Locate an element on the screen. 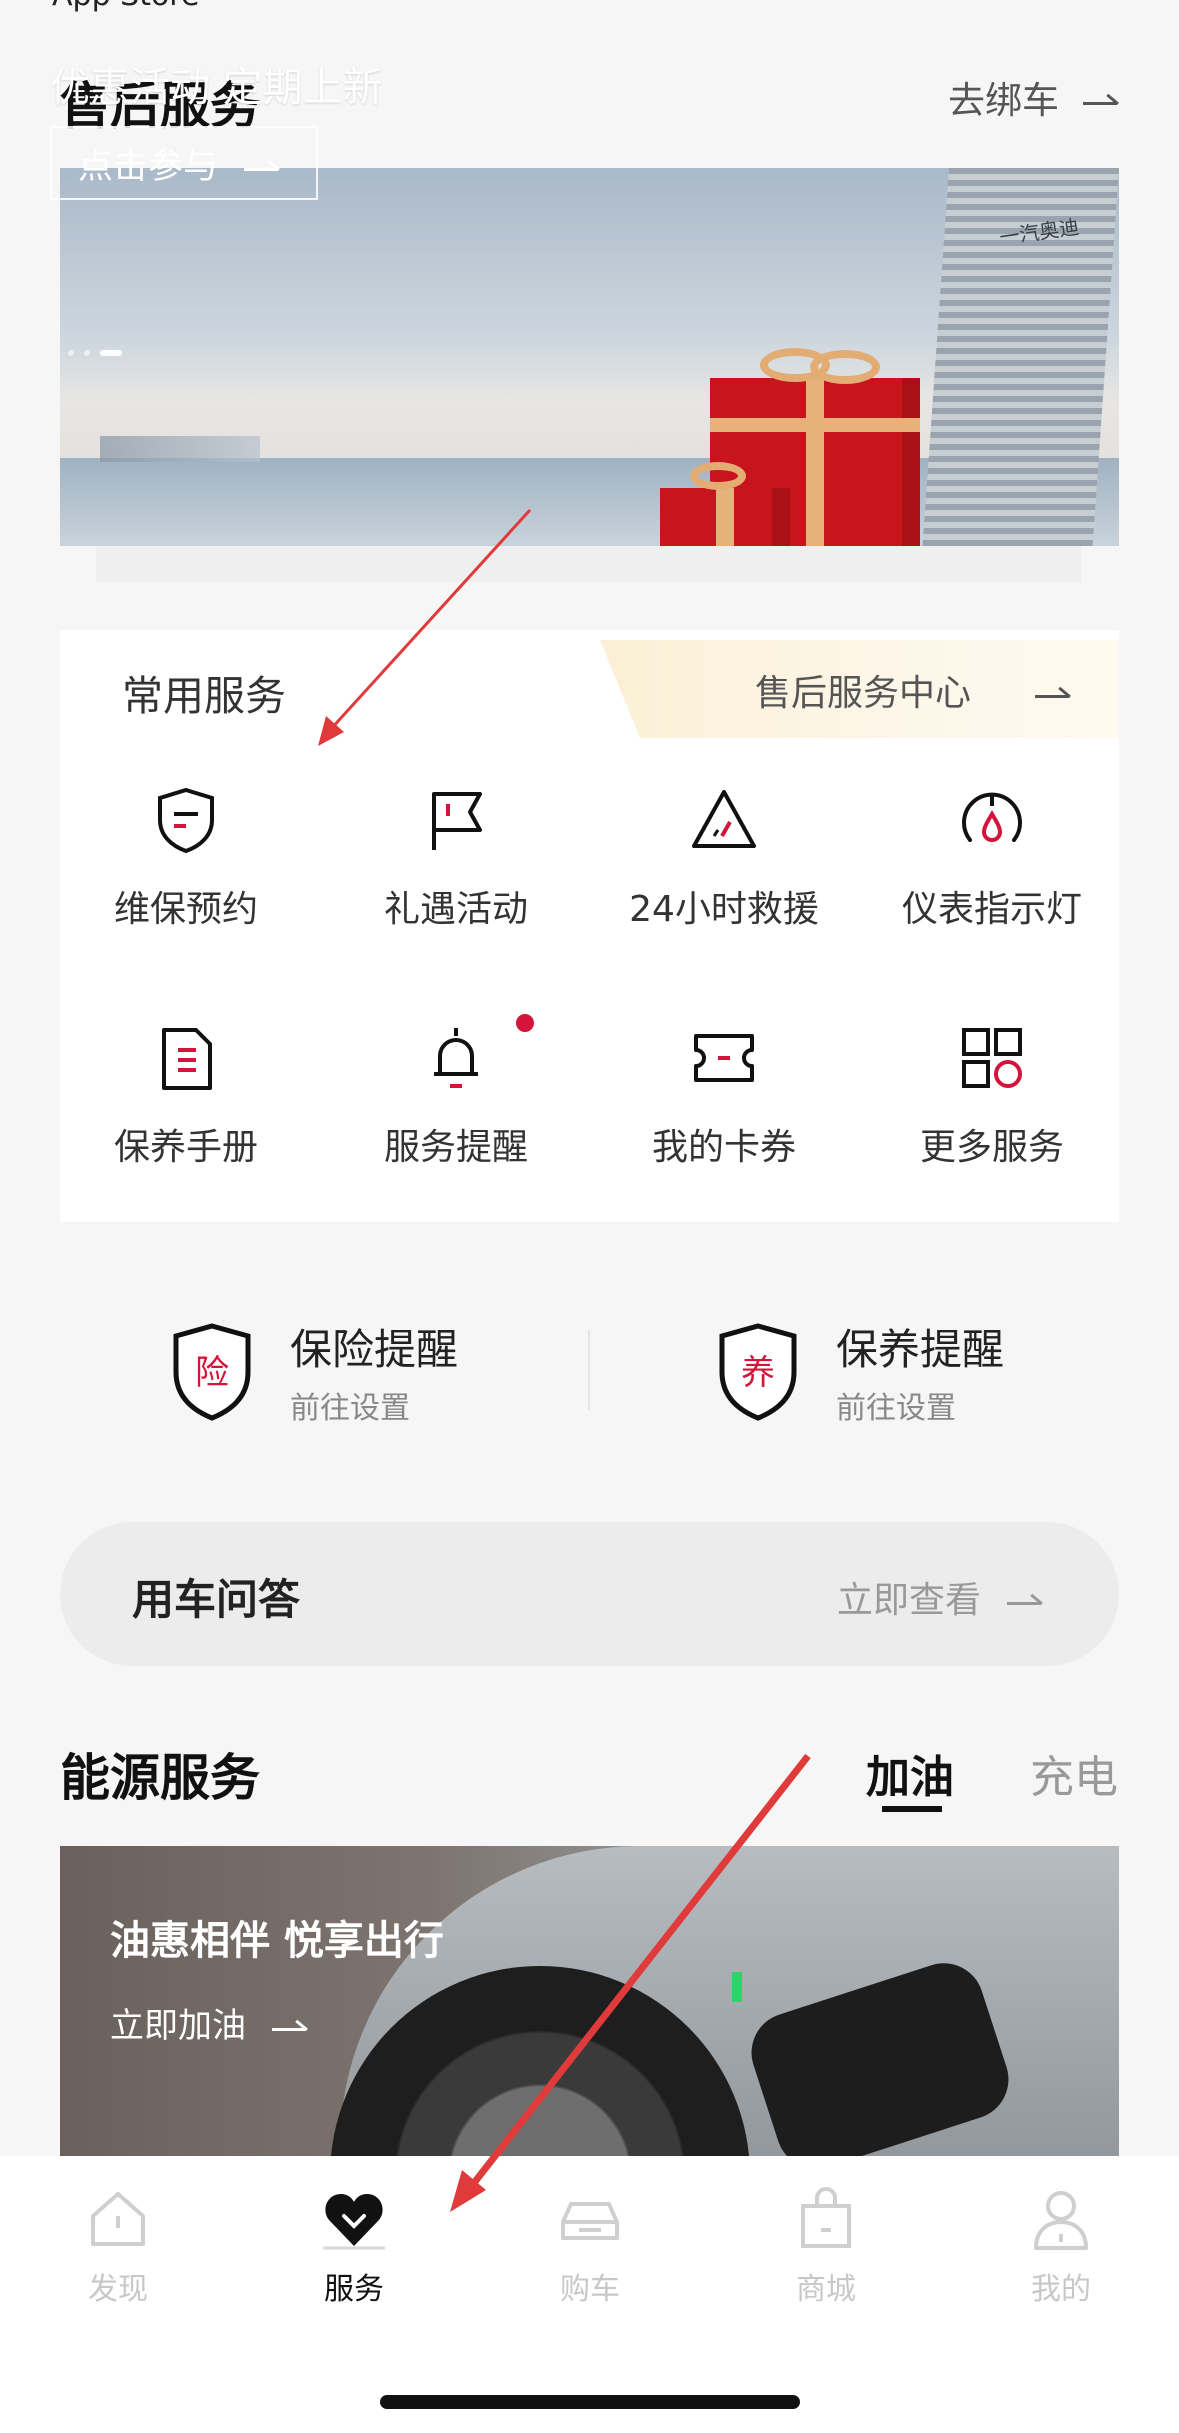 The height and width of the screenshot is (2433, 1179). refuel-now-label: 立即加油 is located at coordinates (178, 2026).